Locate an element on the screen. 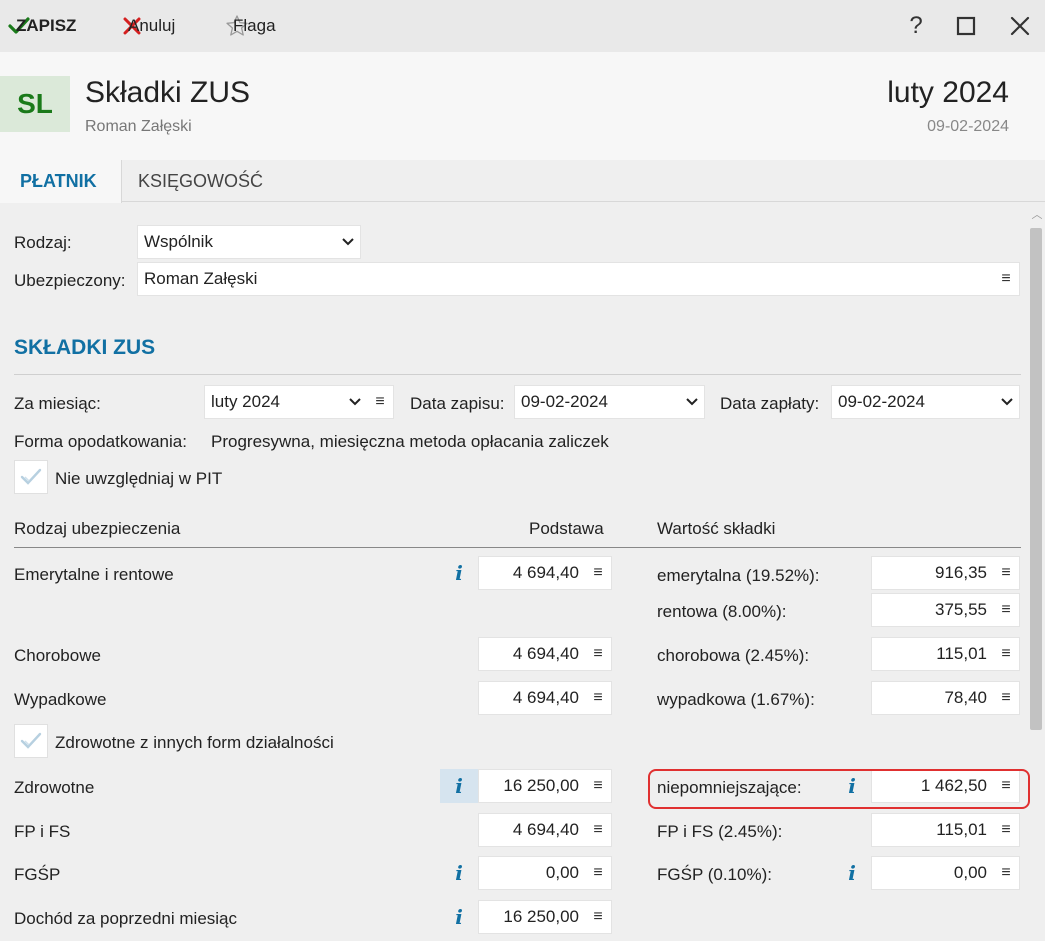  wypadkowe-podstawa-value: 4 694,40 is located at coordinates (545, 697).